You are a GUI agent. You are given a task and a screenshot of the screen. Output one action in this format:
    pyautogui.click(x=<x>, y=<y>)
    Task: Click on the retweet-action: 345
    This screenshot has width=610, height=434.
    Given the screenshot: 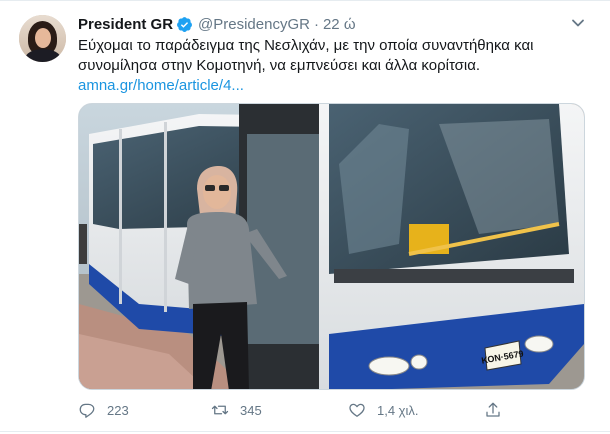 What is the action you would take?
    pyautogui.click(x=236, y=410)
    